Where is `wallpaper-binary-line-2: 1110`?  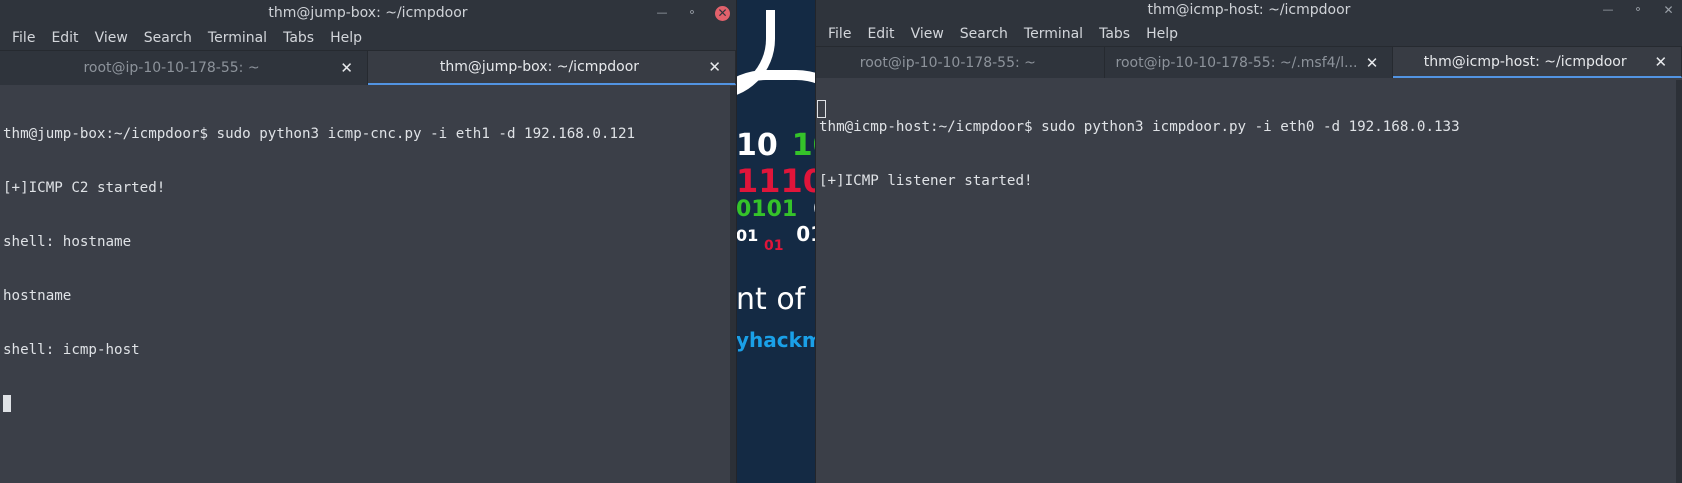
wallpaper-binary-line-2: 1110 is located at coordinates (776, 181).